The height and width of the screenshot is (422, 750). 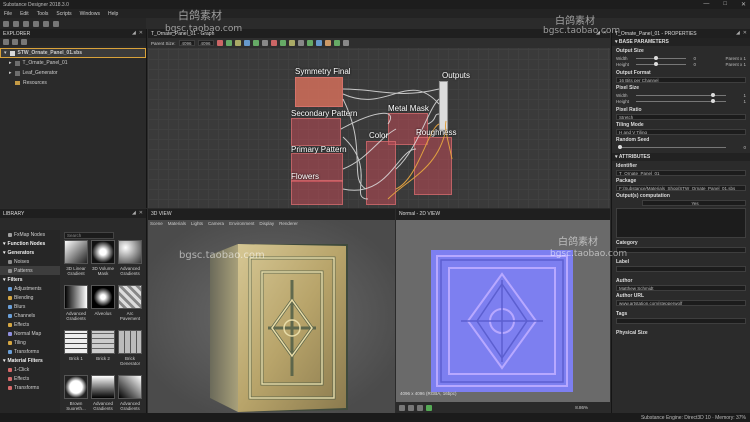 What do you see at coordinates (681, 321) in the screenshot?
I see `tags-field` at bounding box center [681, 321].